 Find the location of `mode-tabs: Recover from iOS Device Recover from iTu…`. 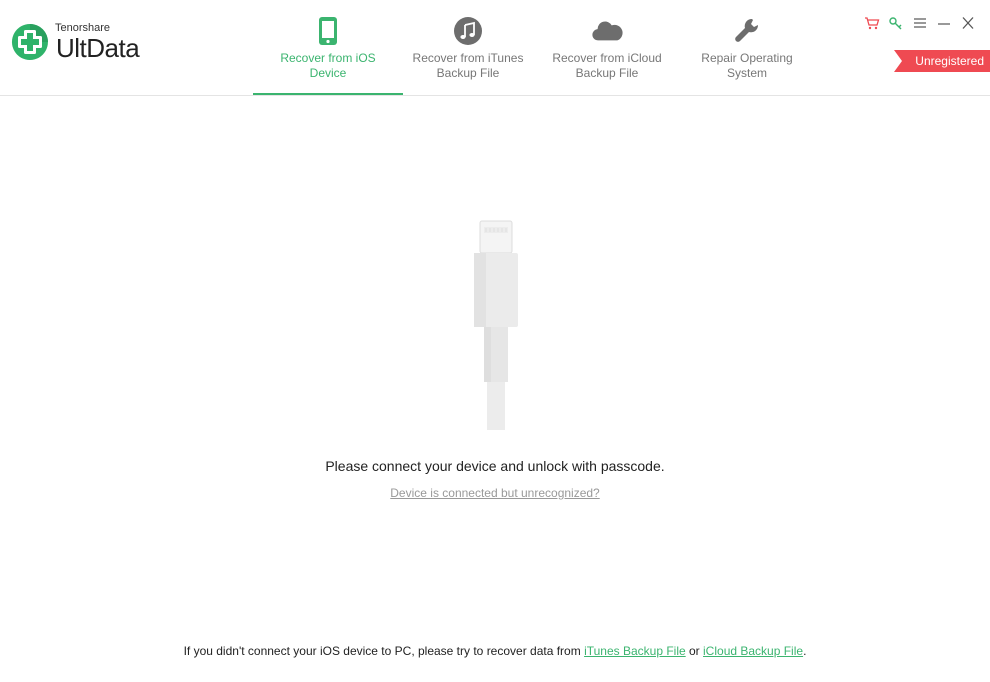

mode-tabs: Recover from iOS Device Recover from iTu… is located at coordinates (533, 47).